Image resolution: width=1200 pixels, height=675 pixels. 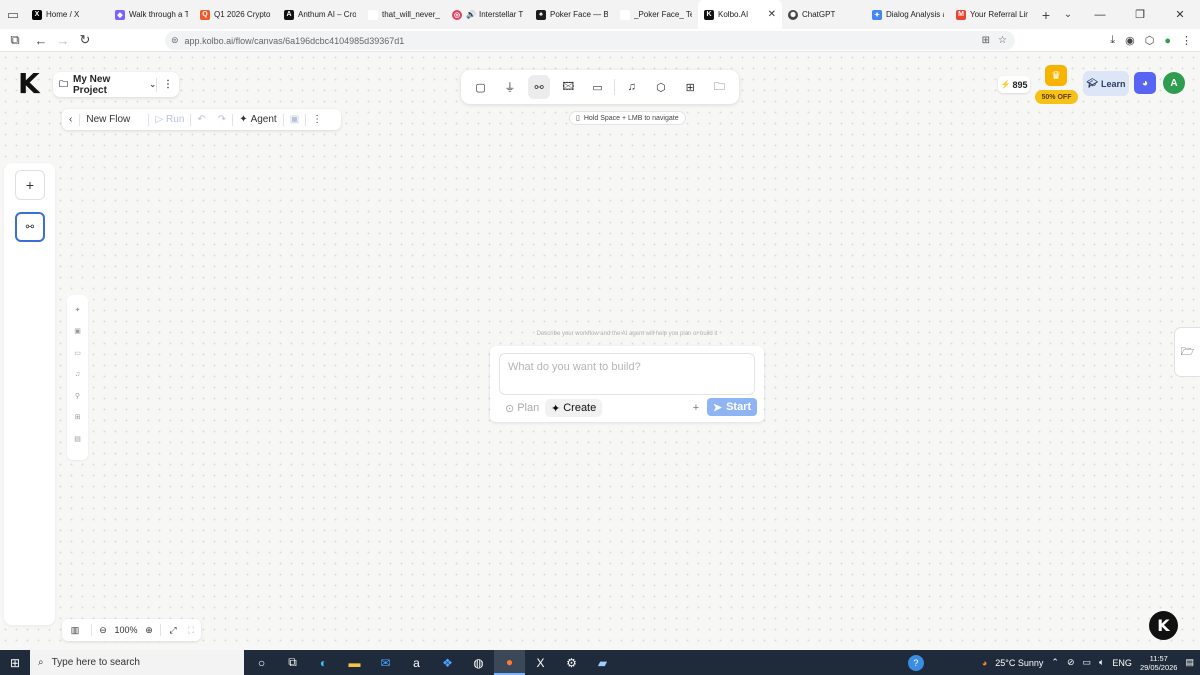 I want to click on kolbo-assistant-button: K, so click(x=1163, y=625).